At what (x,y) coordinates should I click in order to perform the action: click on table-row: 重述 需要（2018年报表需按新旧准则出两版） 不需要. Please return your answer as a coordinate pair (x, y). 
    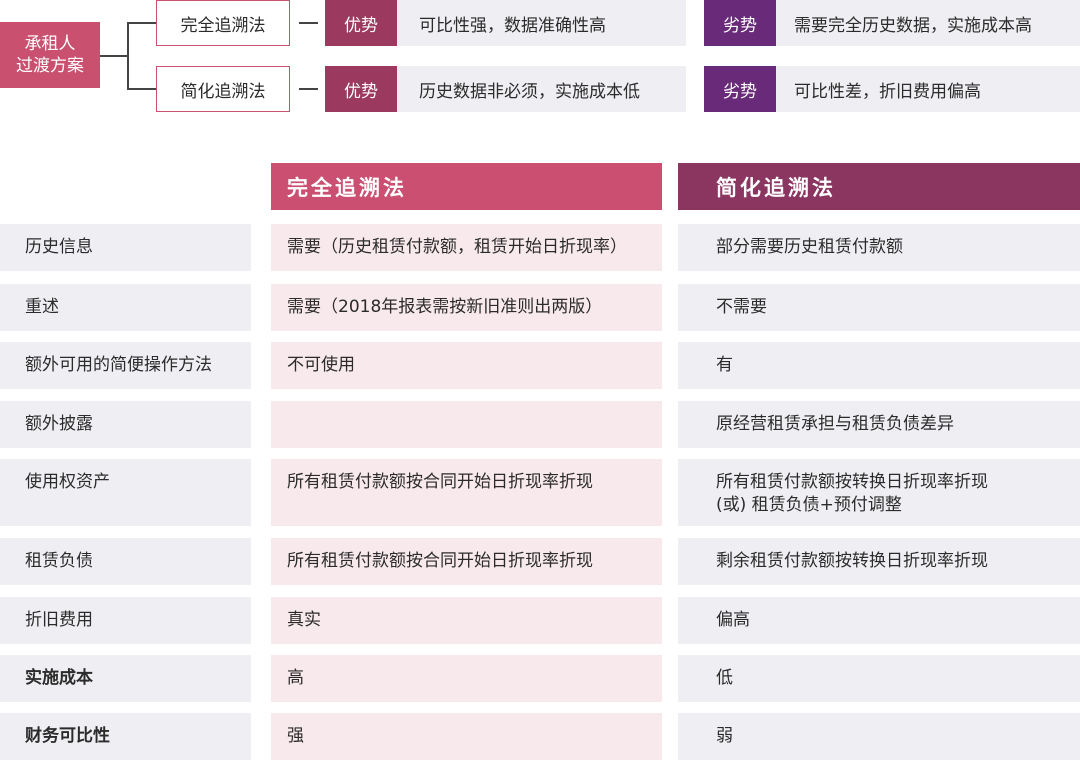
    Looking at the image, I should click on (540, 307).